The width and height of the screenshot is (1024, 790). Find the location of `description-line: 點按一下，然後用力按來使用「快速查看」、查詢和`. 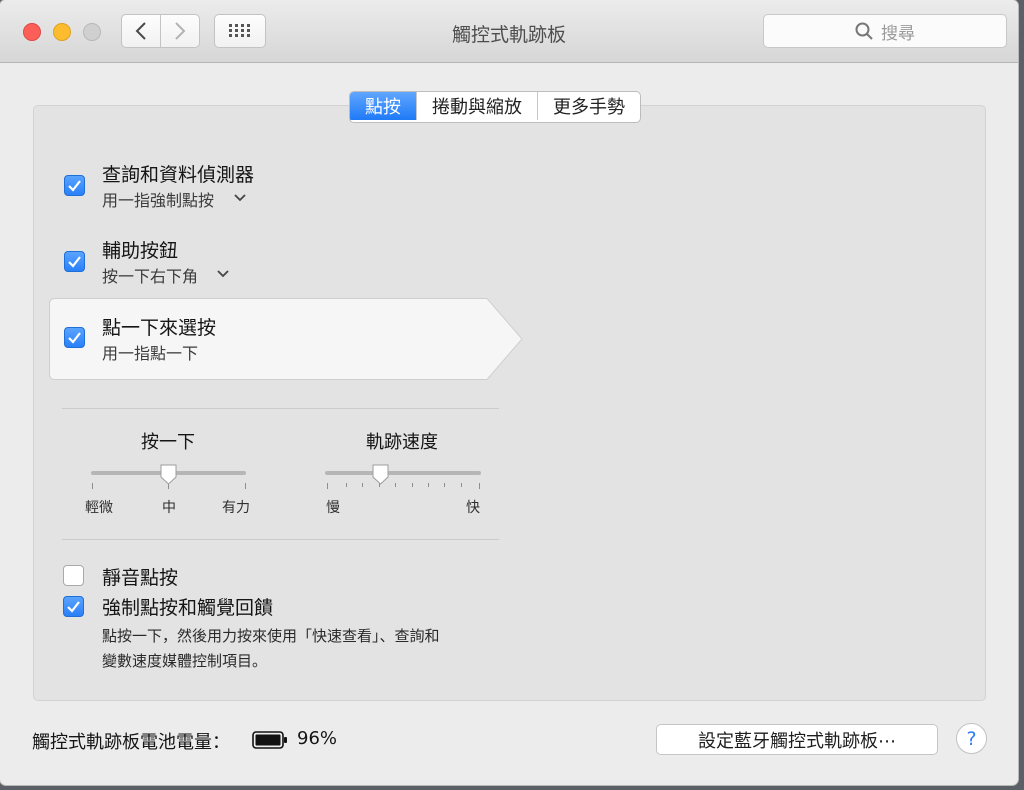

description-line: 點按一下，然後用力按來使用「快速查看」、查詢和 is located at coordinates (271, 636).